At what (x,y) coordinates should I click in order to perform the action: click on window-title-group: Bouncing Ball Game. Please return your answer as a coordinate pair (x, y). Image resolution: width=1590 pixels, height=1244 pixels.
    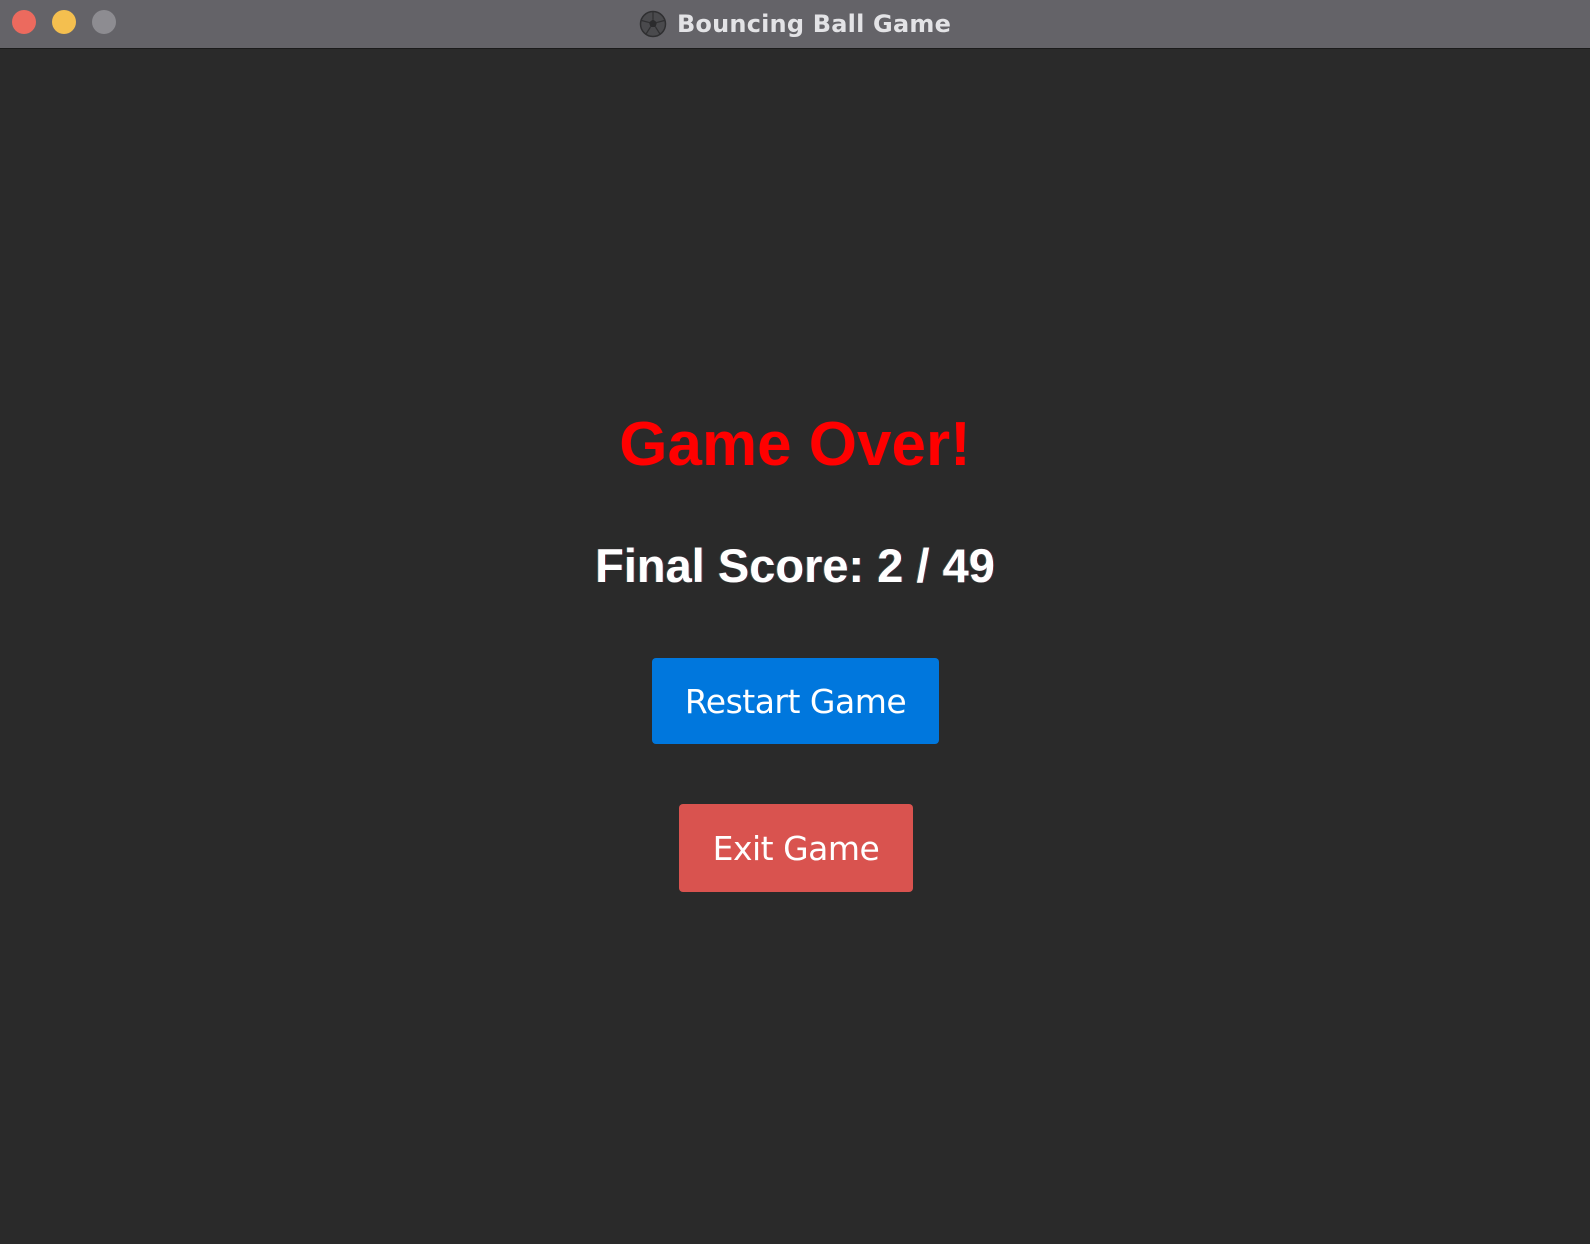
    Looking at the image, I should click on (795, 24).